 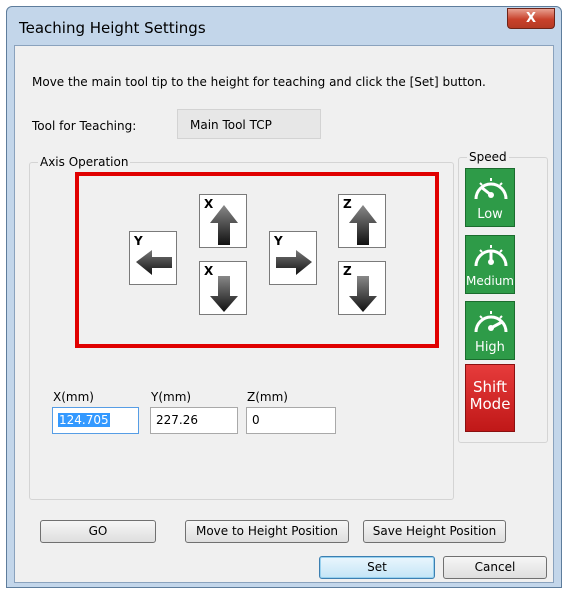 I want to click on jog-y-minus-button: Y, so click(x=153, y=258).